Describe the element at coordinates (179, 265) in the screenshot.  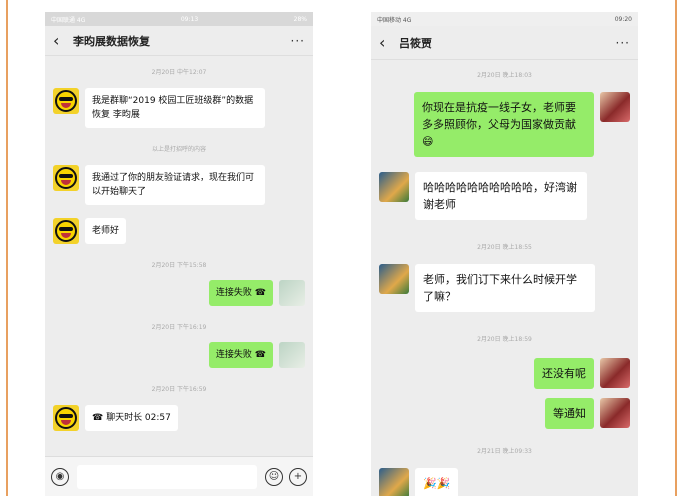
I see `timestamp: 2月20日 下午15:58` at that location.